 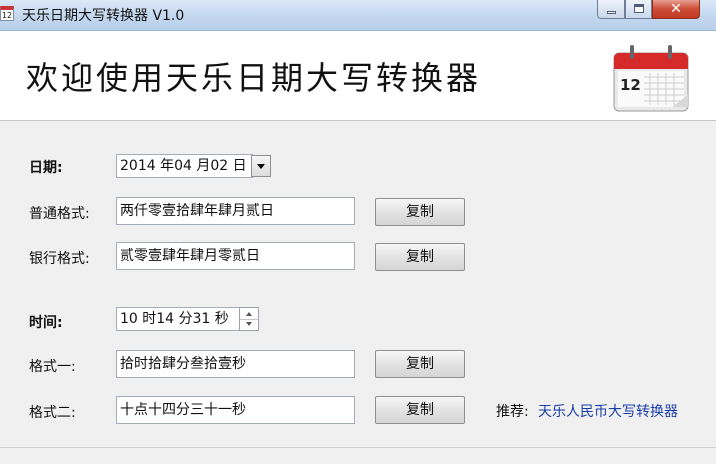 I want to click on time-spinner, so click(x=249, y=319).